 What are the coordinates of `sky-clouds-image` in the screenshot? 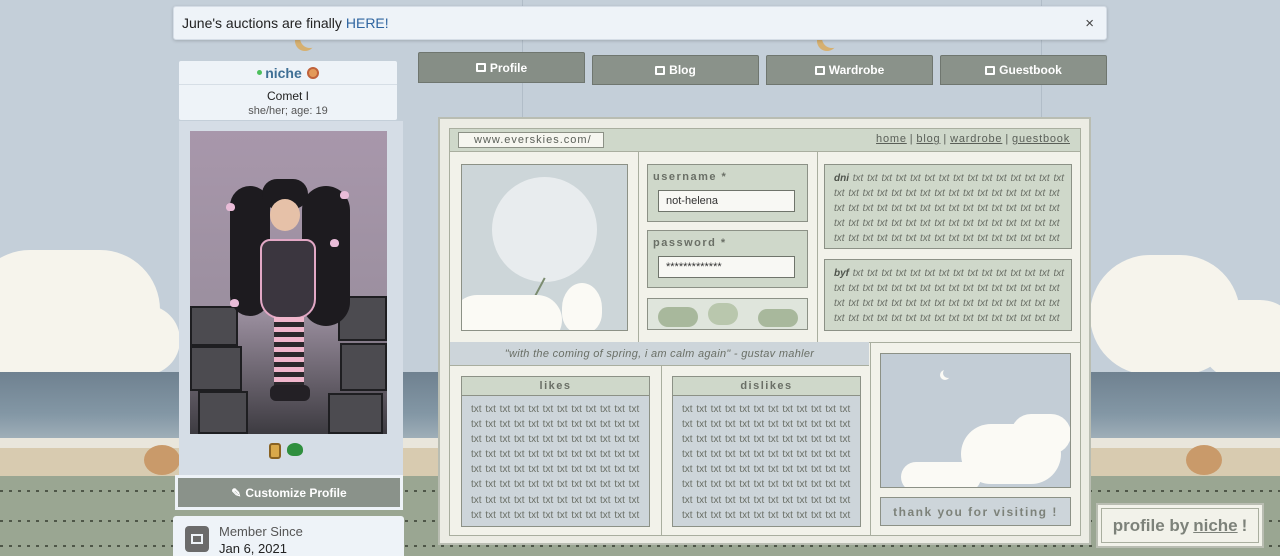 It's located at (975, 420).